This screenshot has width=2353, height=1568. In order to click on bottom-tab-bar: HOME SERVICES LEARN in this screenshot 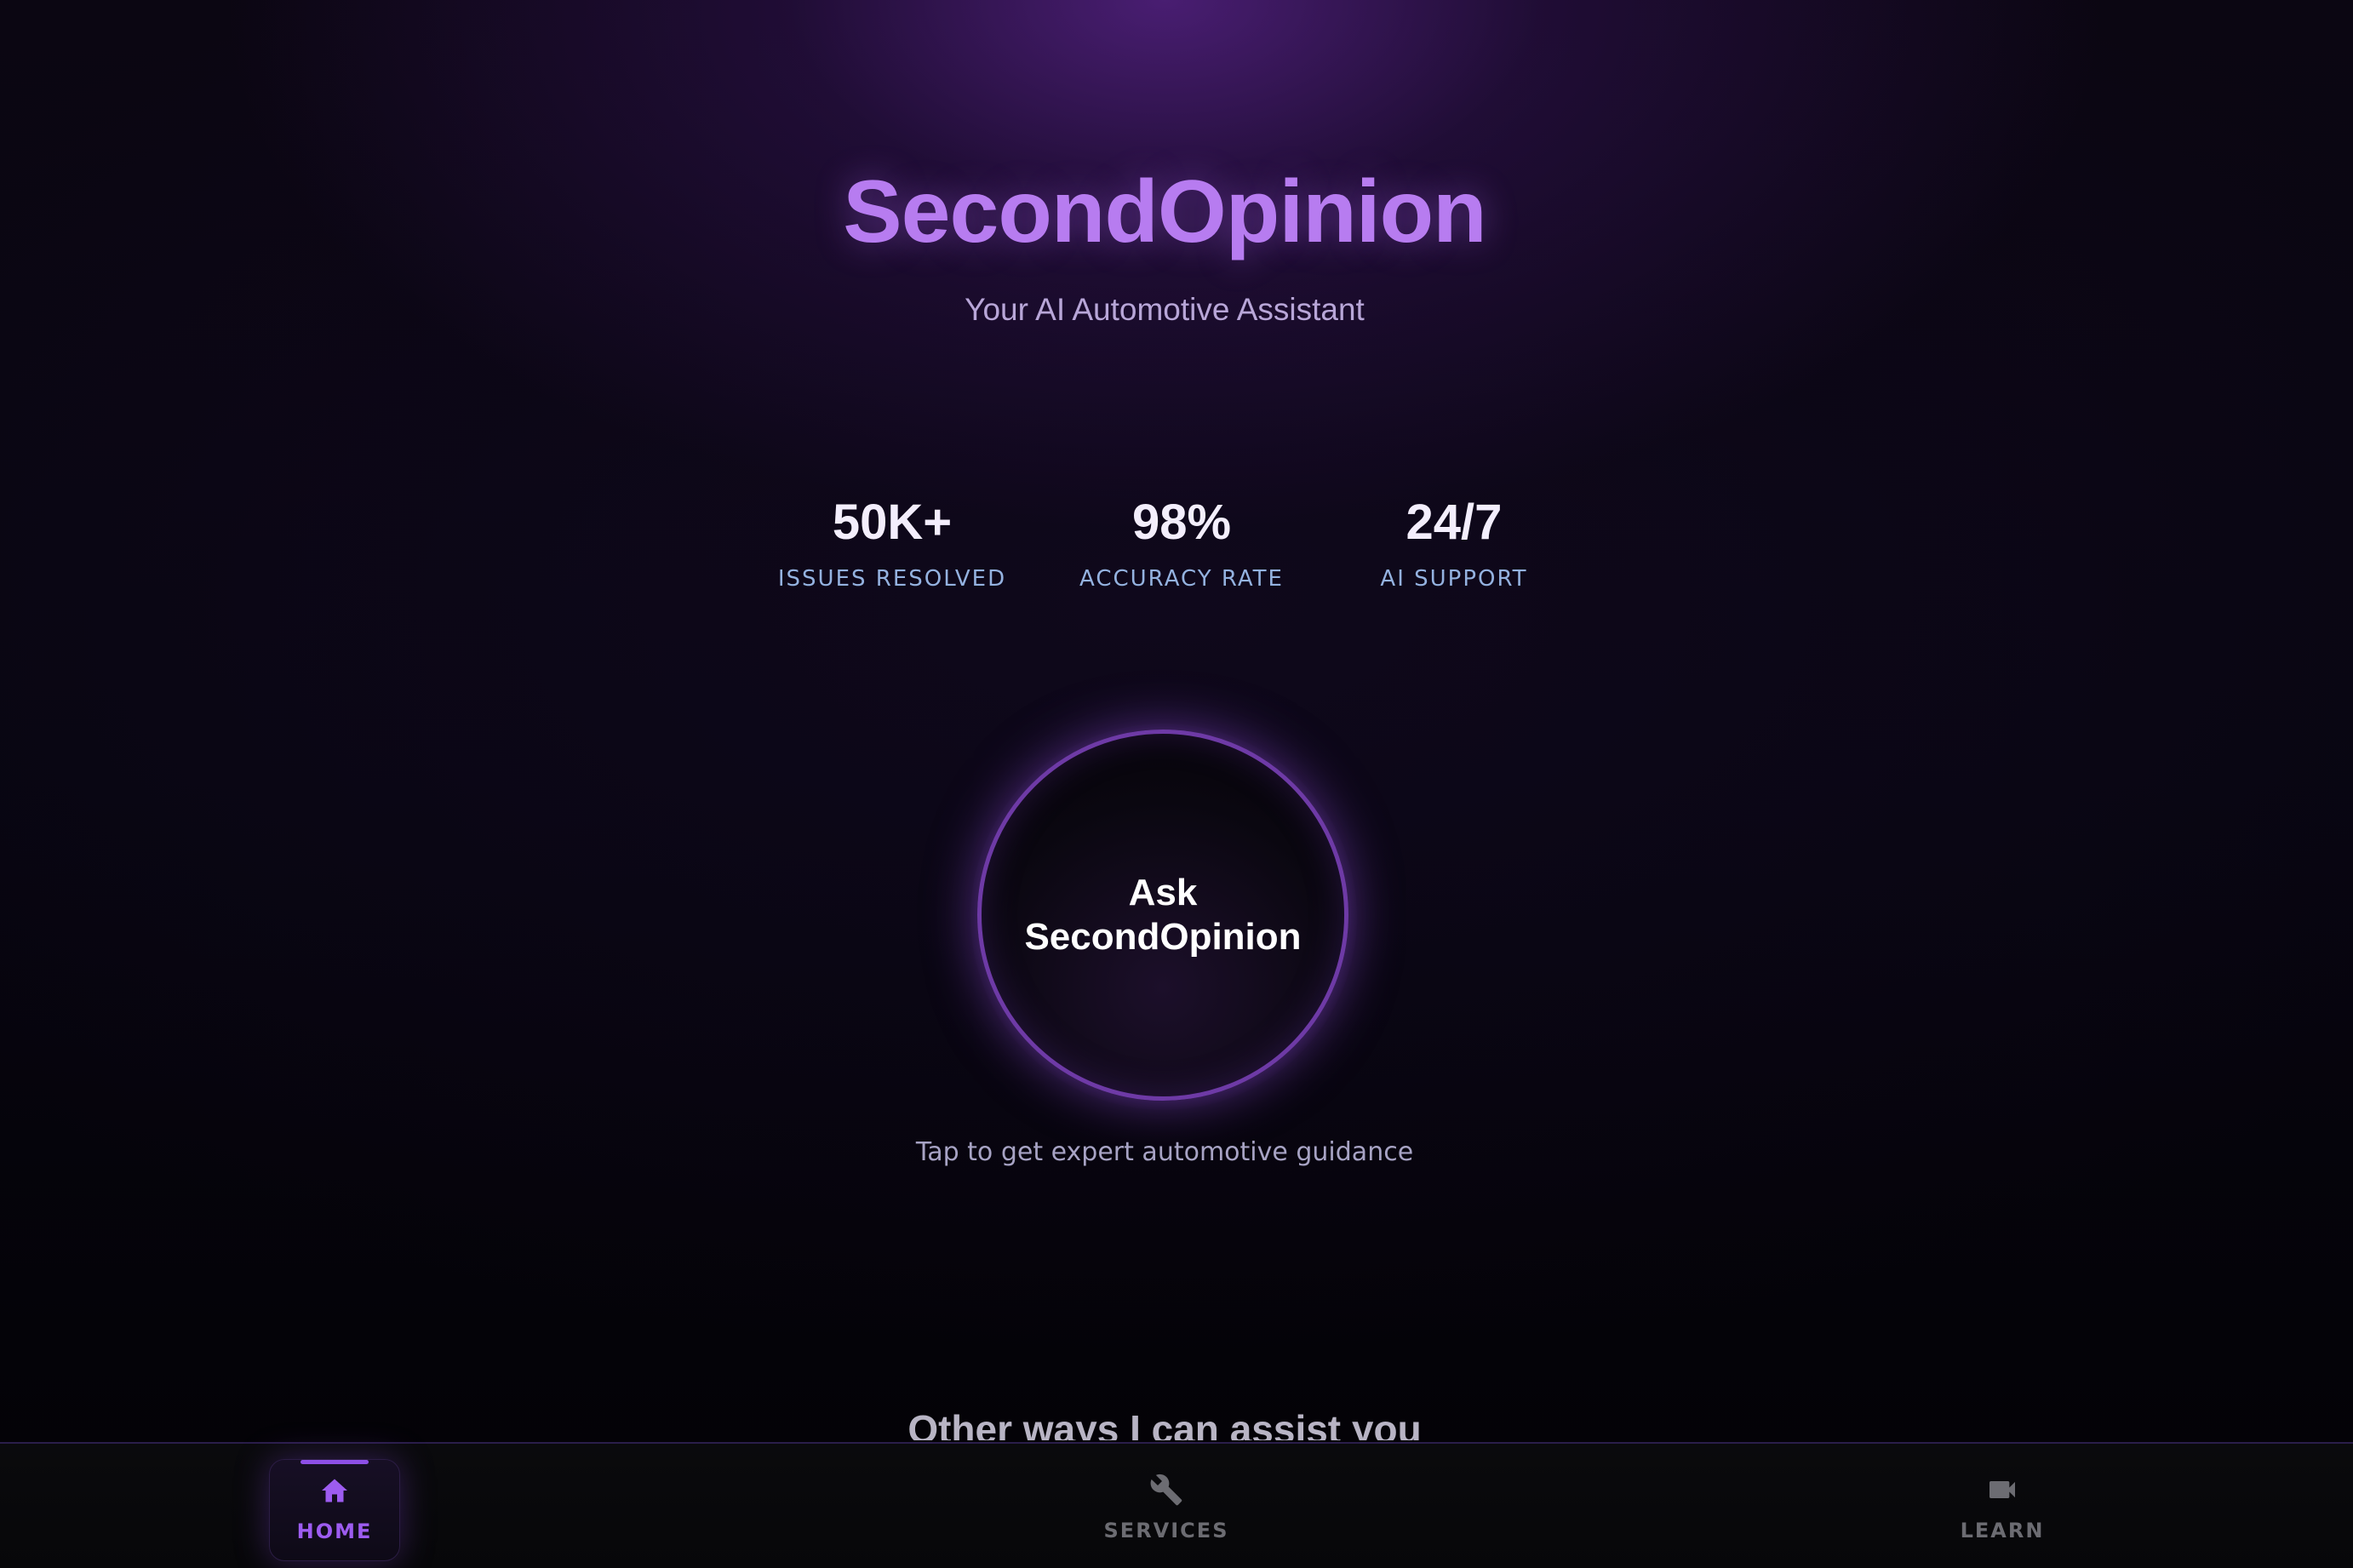, I will do `click(1176, 1505)`.